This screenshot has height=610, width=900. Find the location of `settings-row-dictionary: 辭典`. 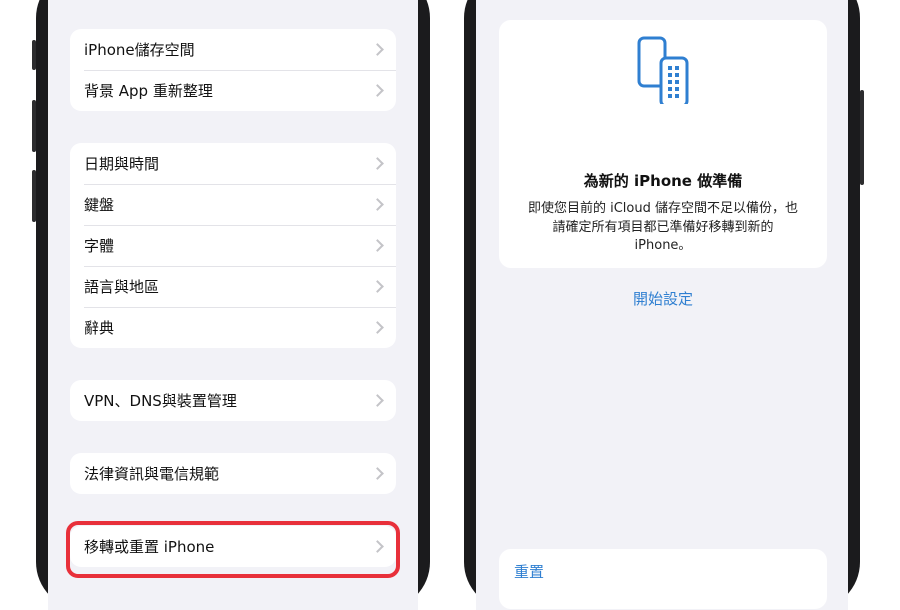

settings-row-dictionary: 辭典 is located at coordinates (233, 327).